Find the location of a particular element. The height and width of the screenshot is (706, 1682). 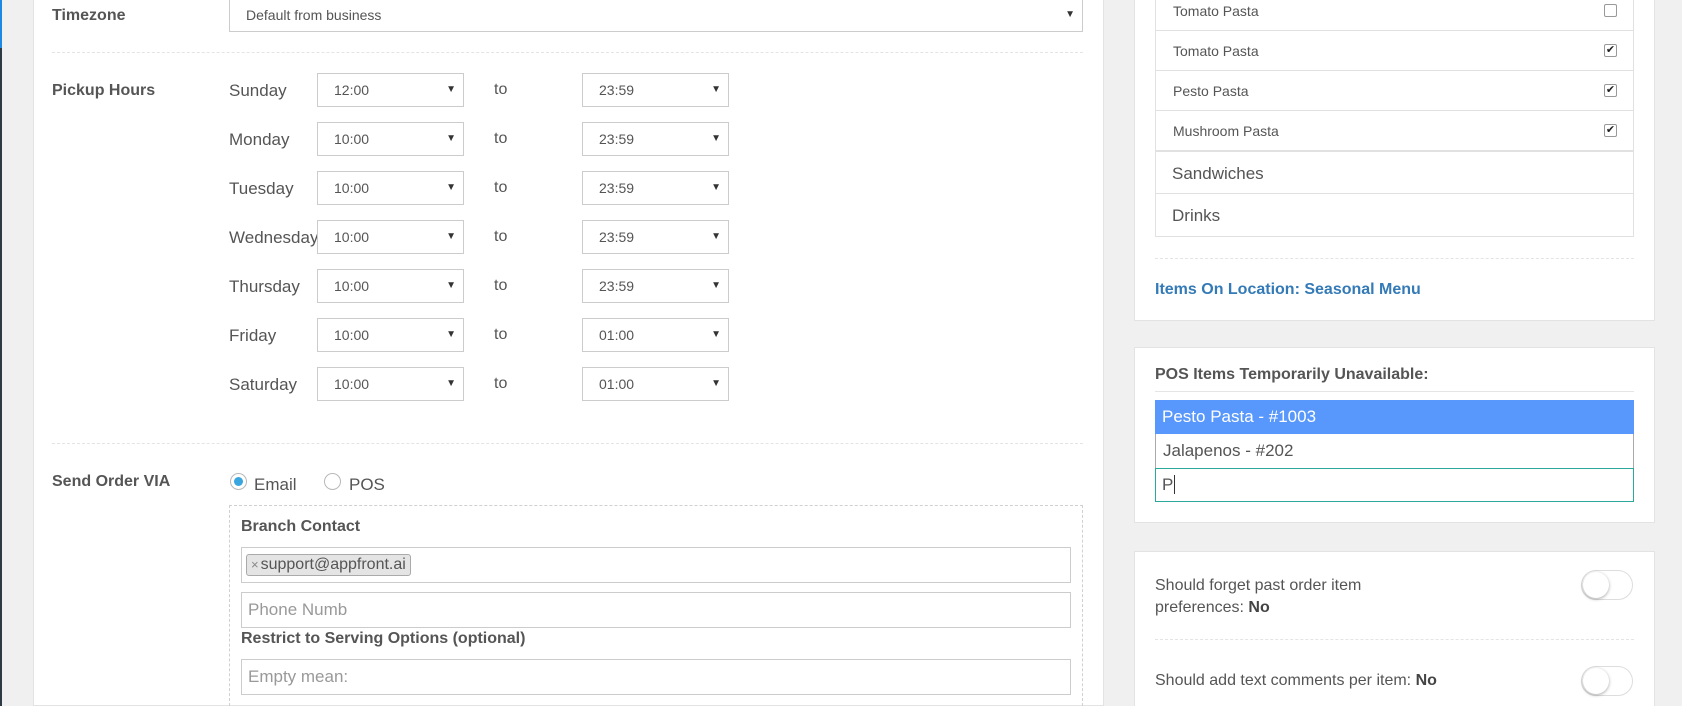

open-time-select: 12:00 ▼ is located at coordinates (390, 90).